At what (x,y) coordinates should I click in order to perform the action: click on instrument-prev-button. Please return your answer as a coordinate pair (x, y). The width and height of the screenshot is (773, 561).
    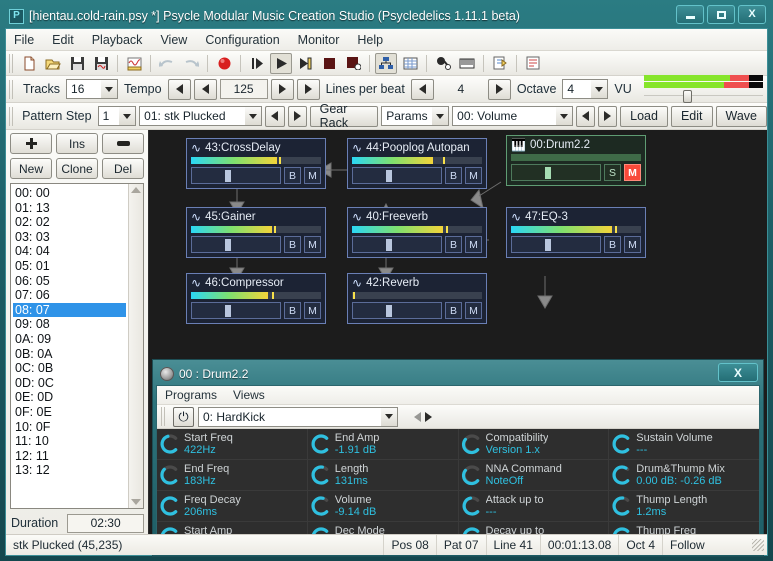
    Looking at the image, I should click on (275, 116).